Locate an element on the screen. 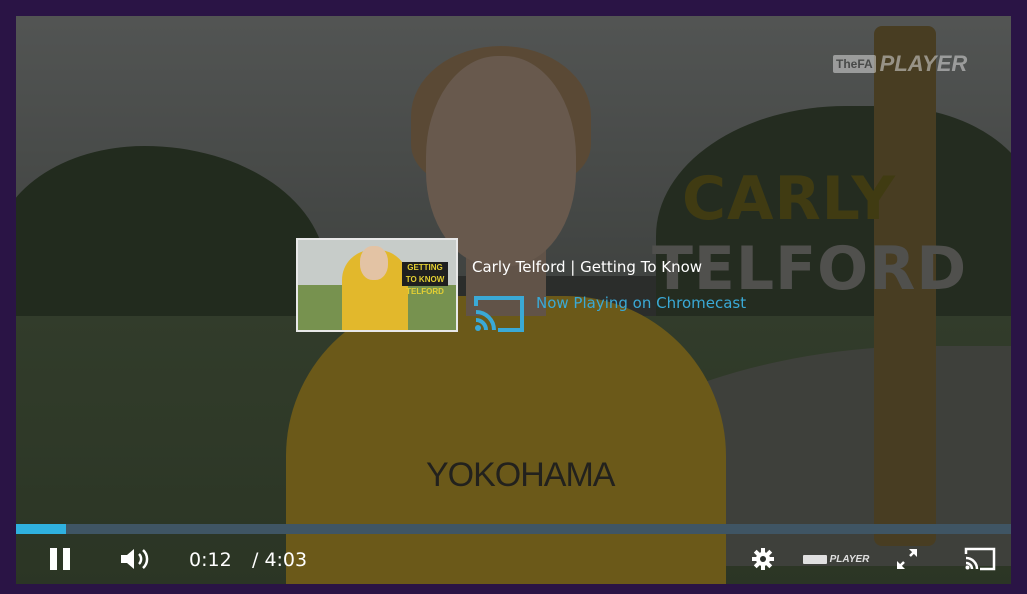  duration: / 4:03 is located at coordinates (280, 560).